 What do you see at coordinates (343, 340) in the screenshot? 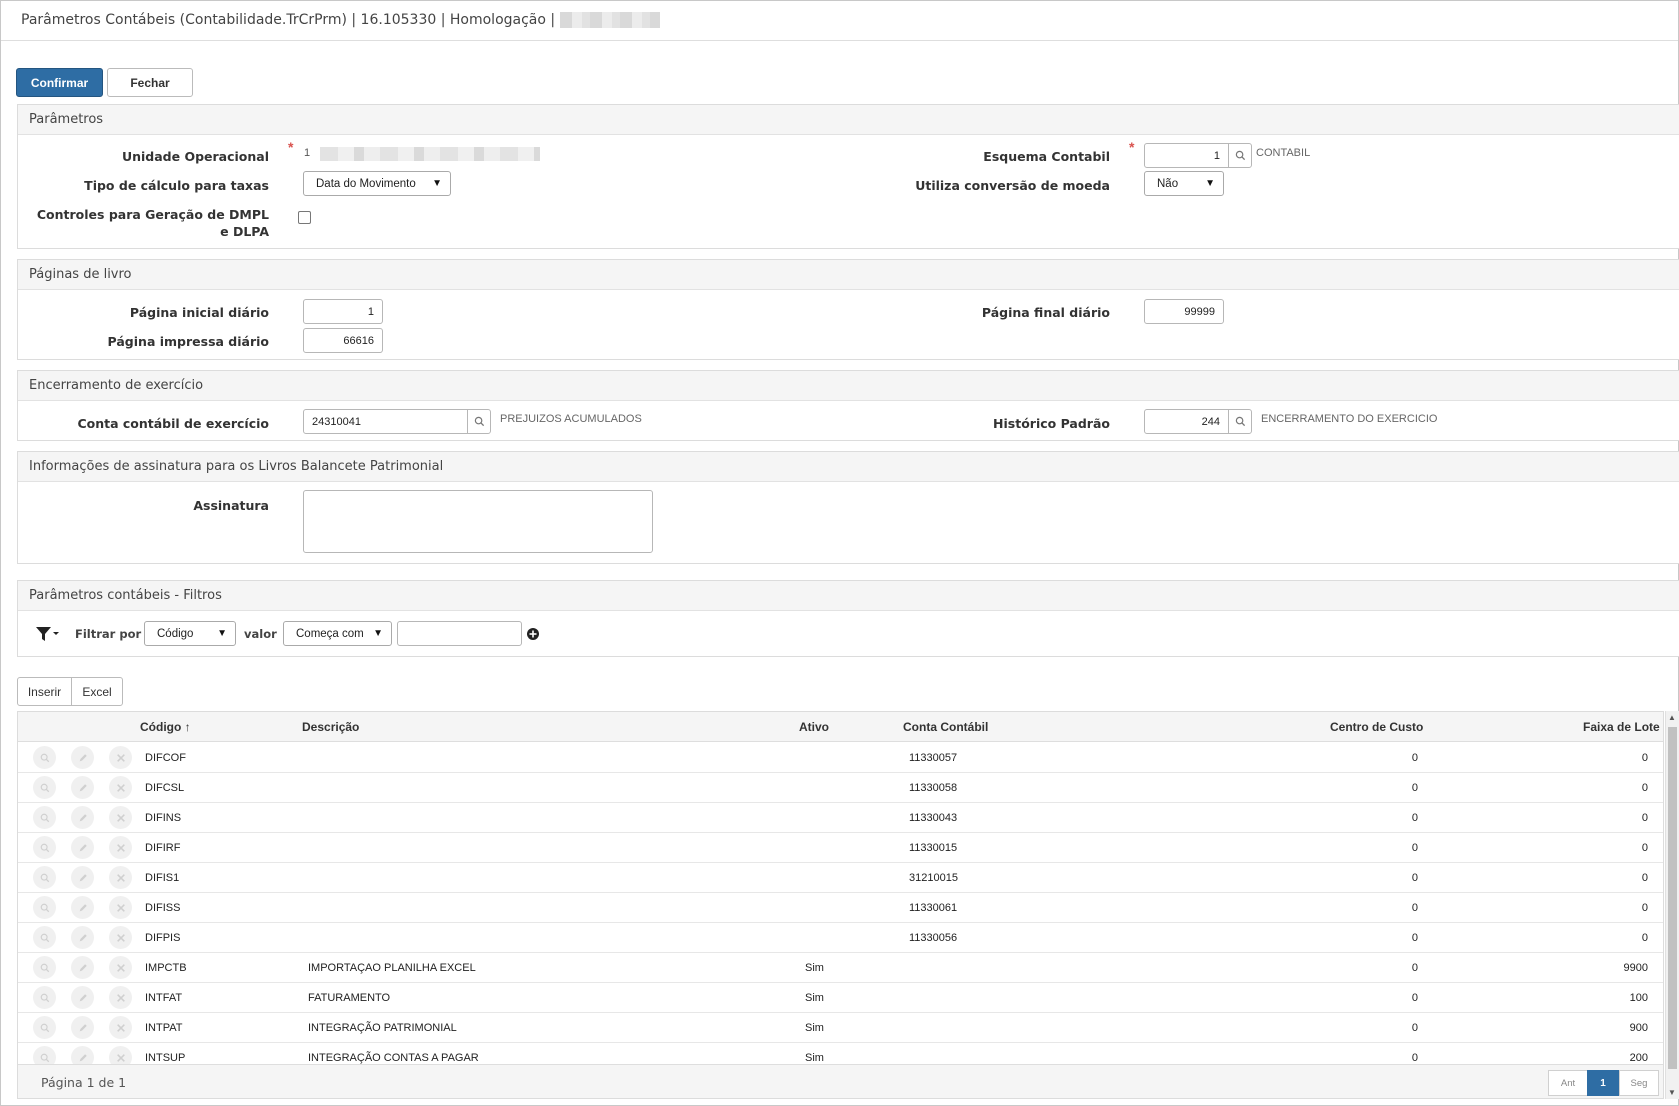
I see `pagina-impressa-input: 66616` at bounding box center [343, 340].